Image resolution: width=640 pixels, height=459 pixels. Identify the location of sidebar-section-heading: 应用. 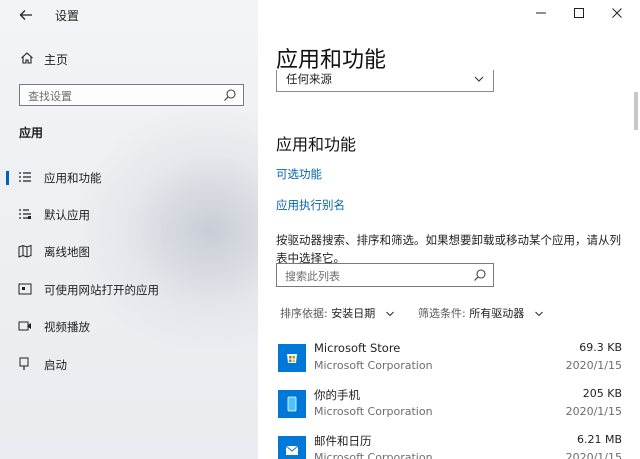
(31, 133).